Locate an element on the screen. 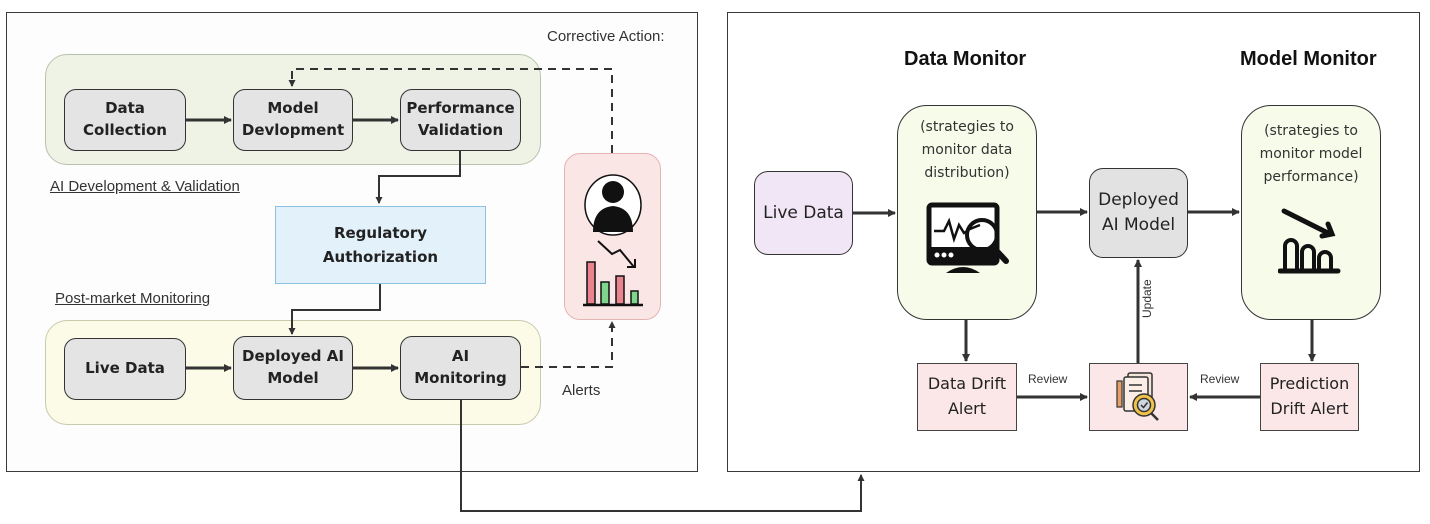  declining-bar-chart-icon is located at coordinates (613, 273).